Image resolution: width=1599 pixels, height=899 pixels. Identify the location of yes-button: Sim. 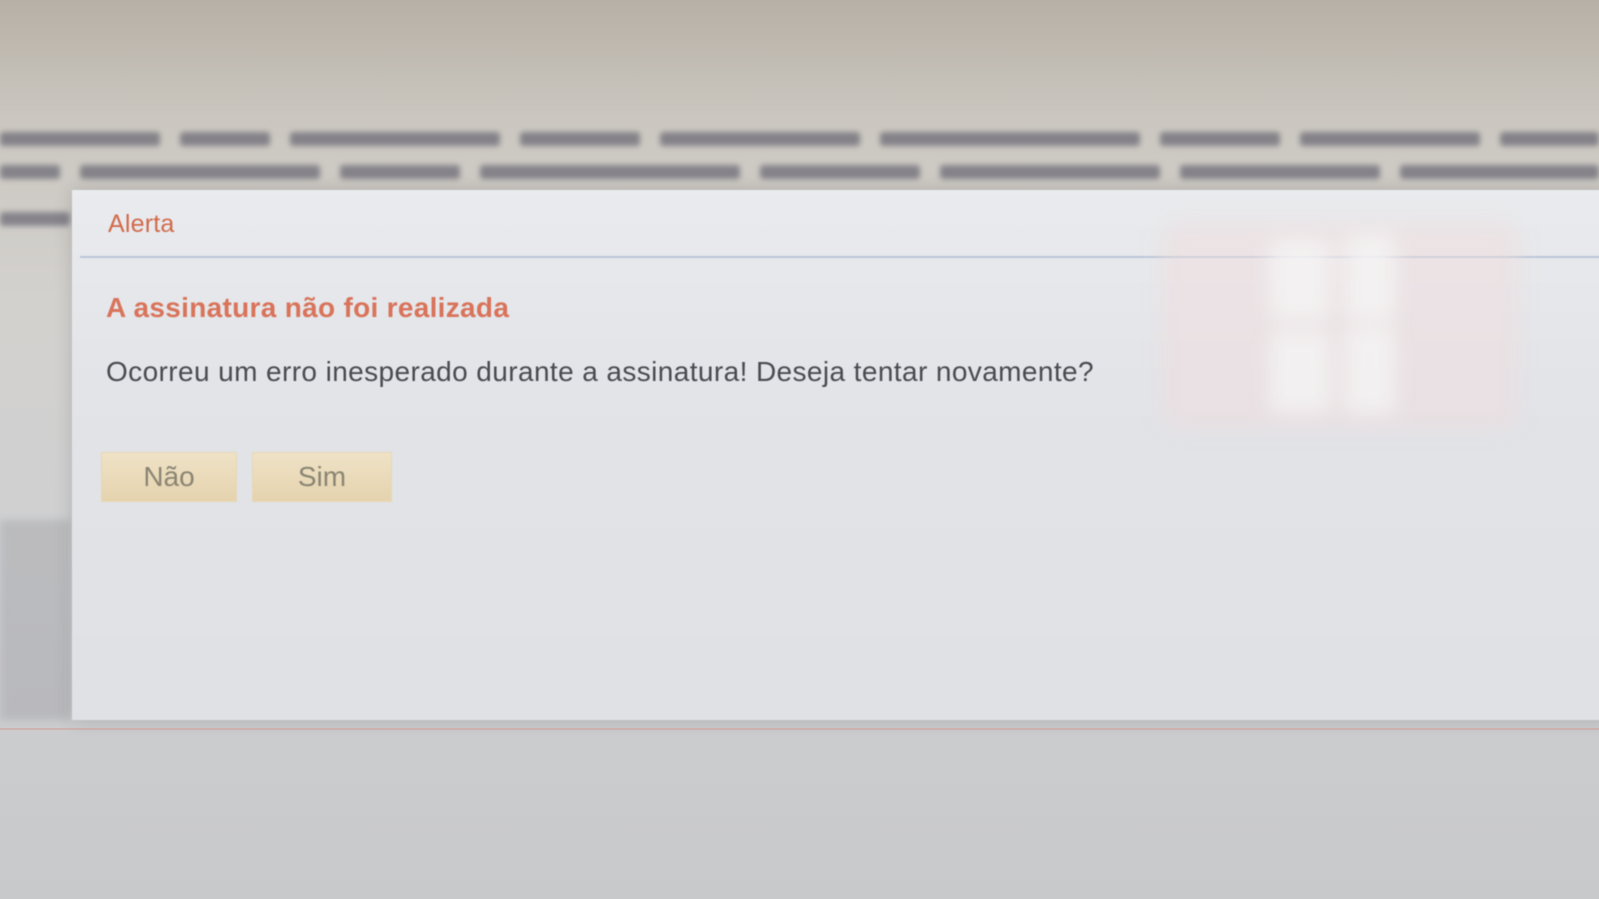
(322, 477).